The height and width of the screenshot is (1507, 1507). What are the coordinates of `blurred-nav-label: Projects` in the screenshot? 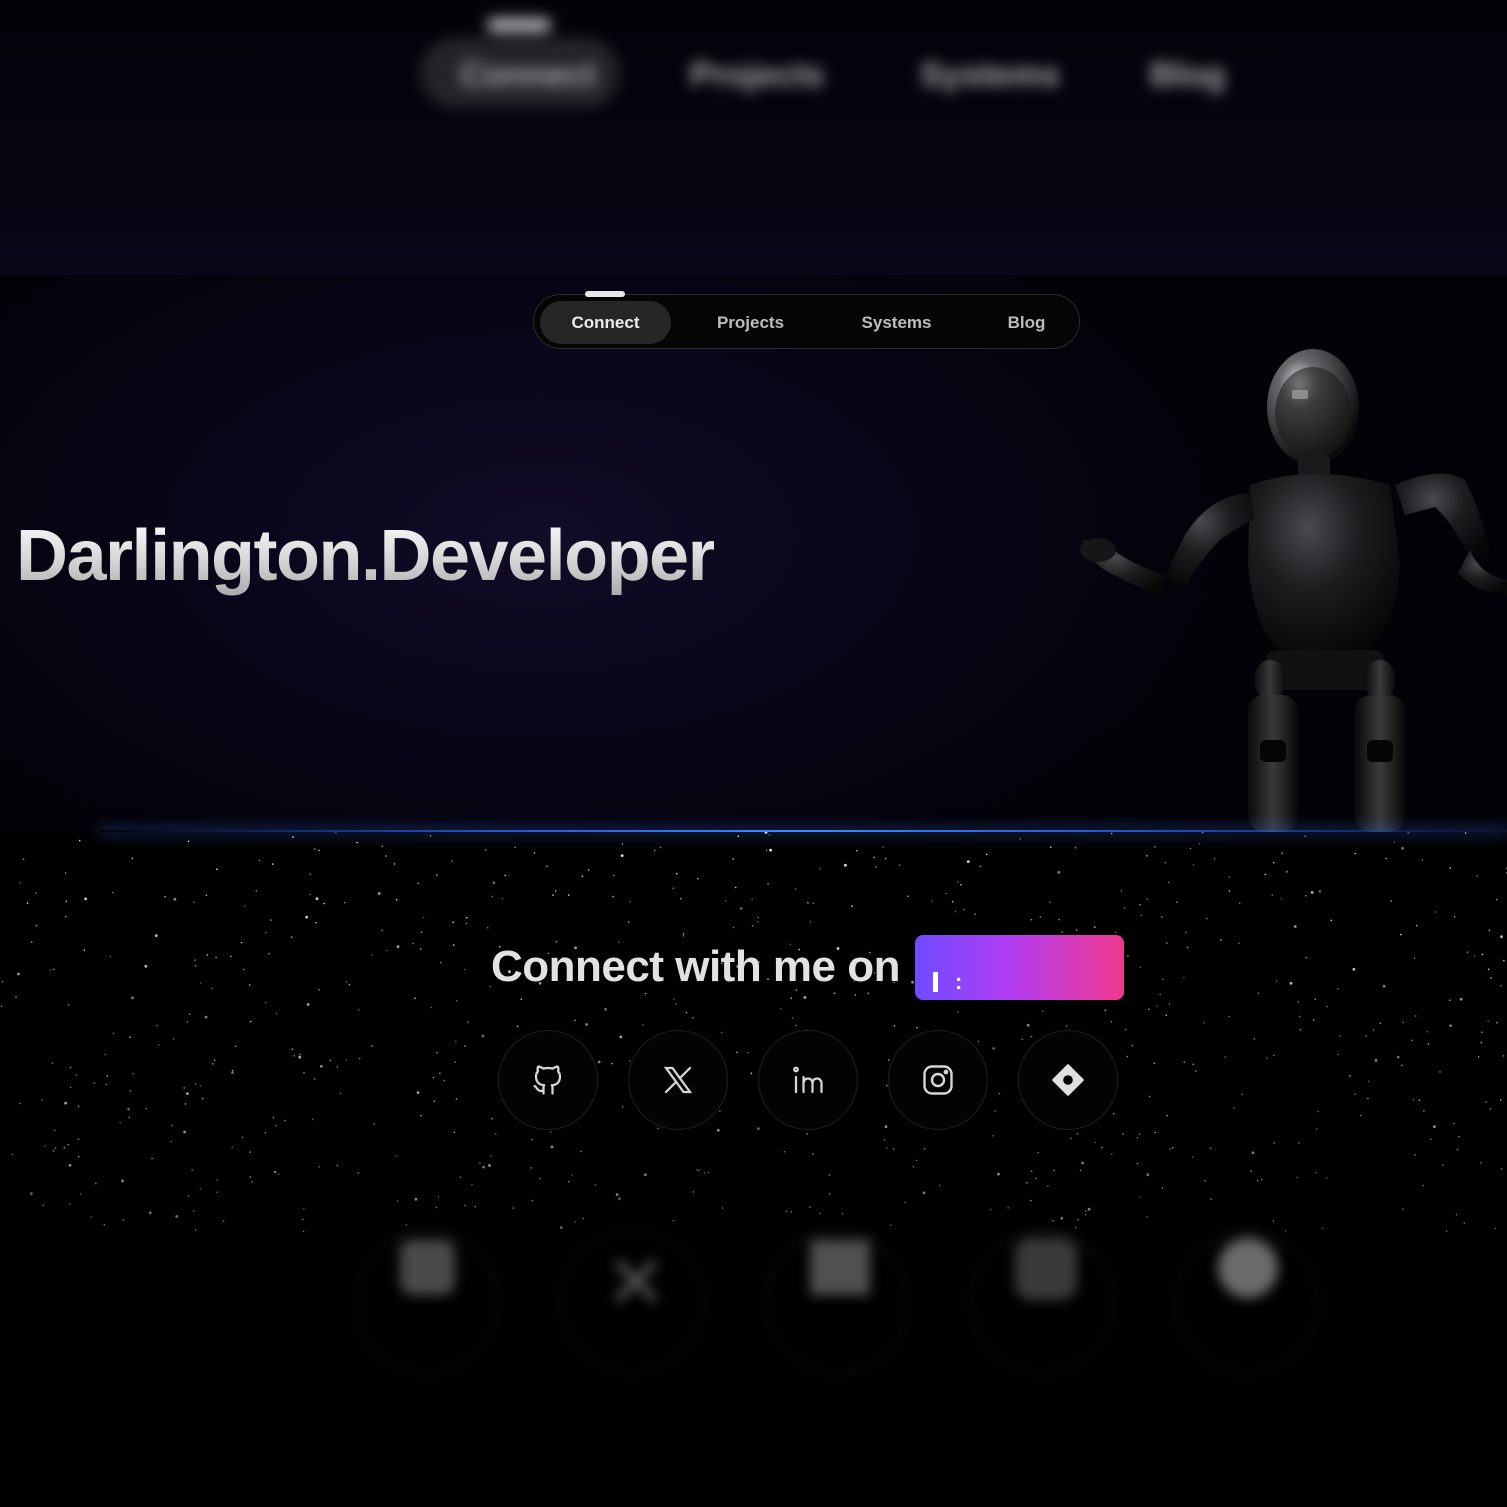 It's located at (757, 75).